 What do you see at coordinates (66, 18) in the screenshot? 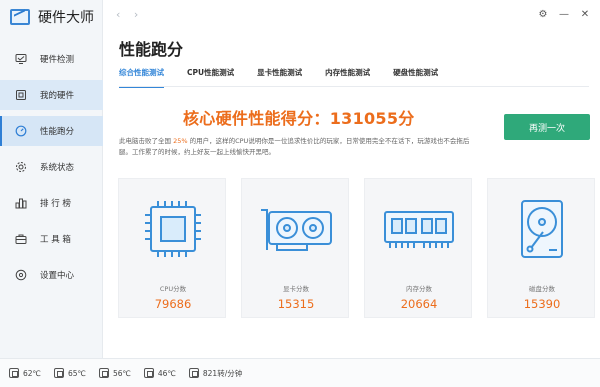
I see `app-name: 硬件大师` at bounding box center [66, 18].